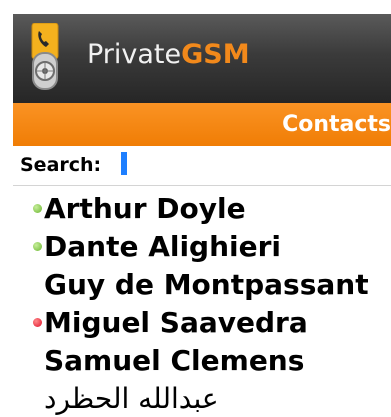  Describe the element at coordinates (202, 124) in the screenshot. I see `title-bar: Contacts` at that location.